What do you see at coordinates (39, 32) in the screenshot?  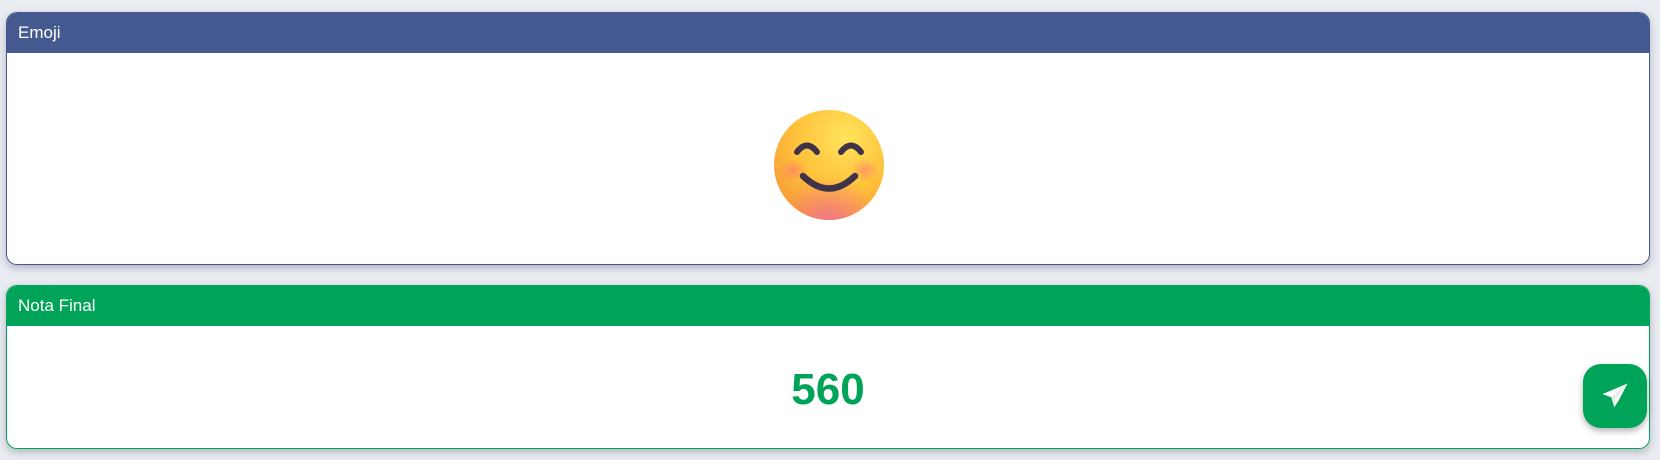 I see `emoji-panel-title: Emoji` at bounding box center [39, 32].